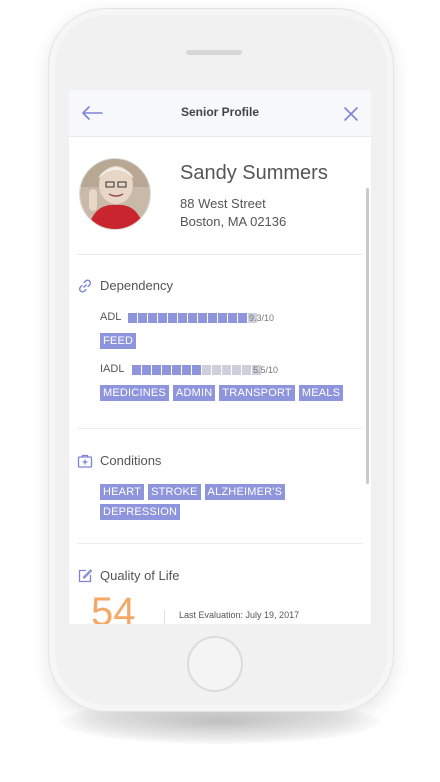 The width and height of the screenshot is (440, 782). Describe the element at coordinates (239, 615) in the screenshot. I see `last-evaluation: Last Evaluation: July 19, 2017` at that location.